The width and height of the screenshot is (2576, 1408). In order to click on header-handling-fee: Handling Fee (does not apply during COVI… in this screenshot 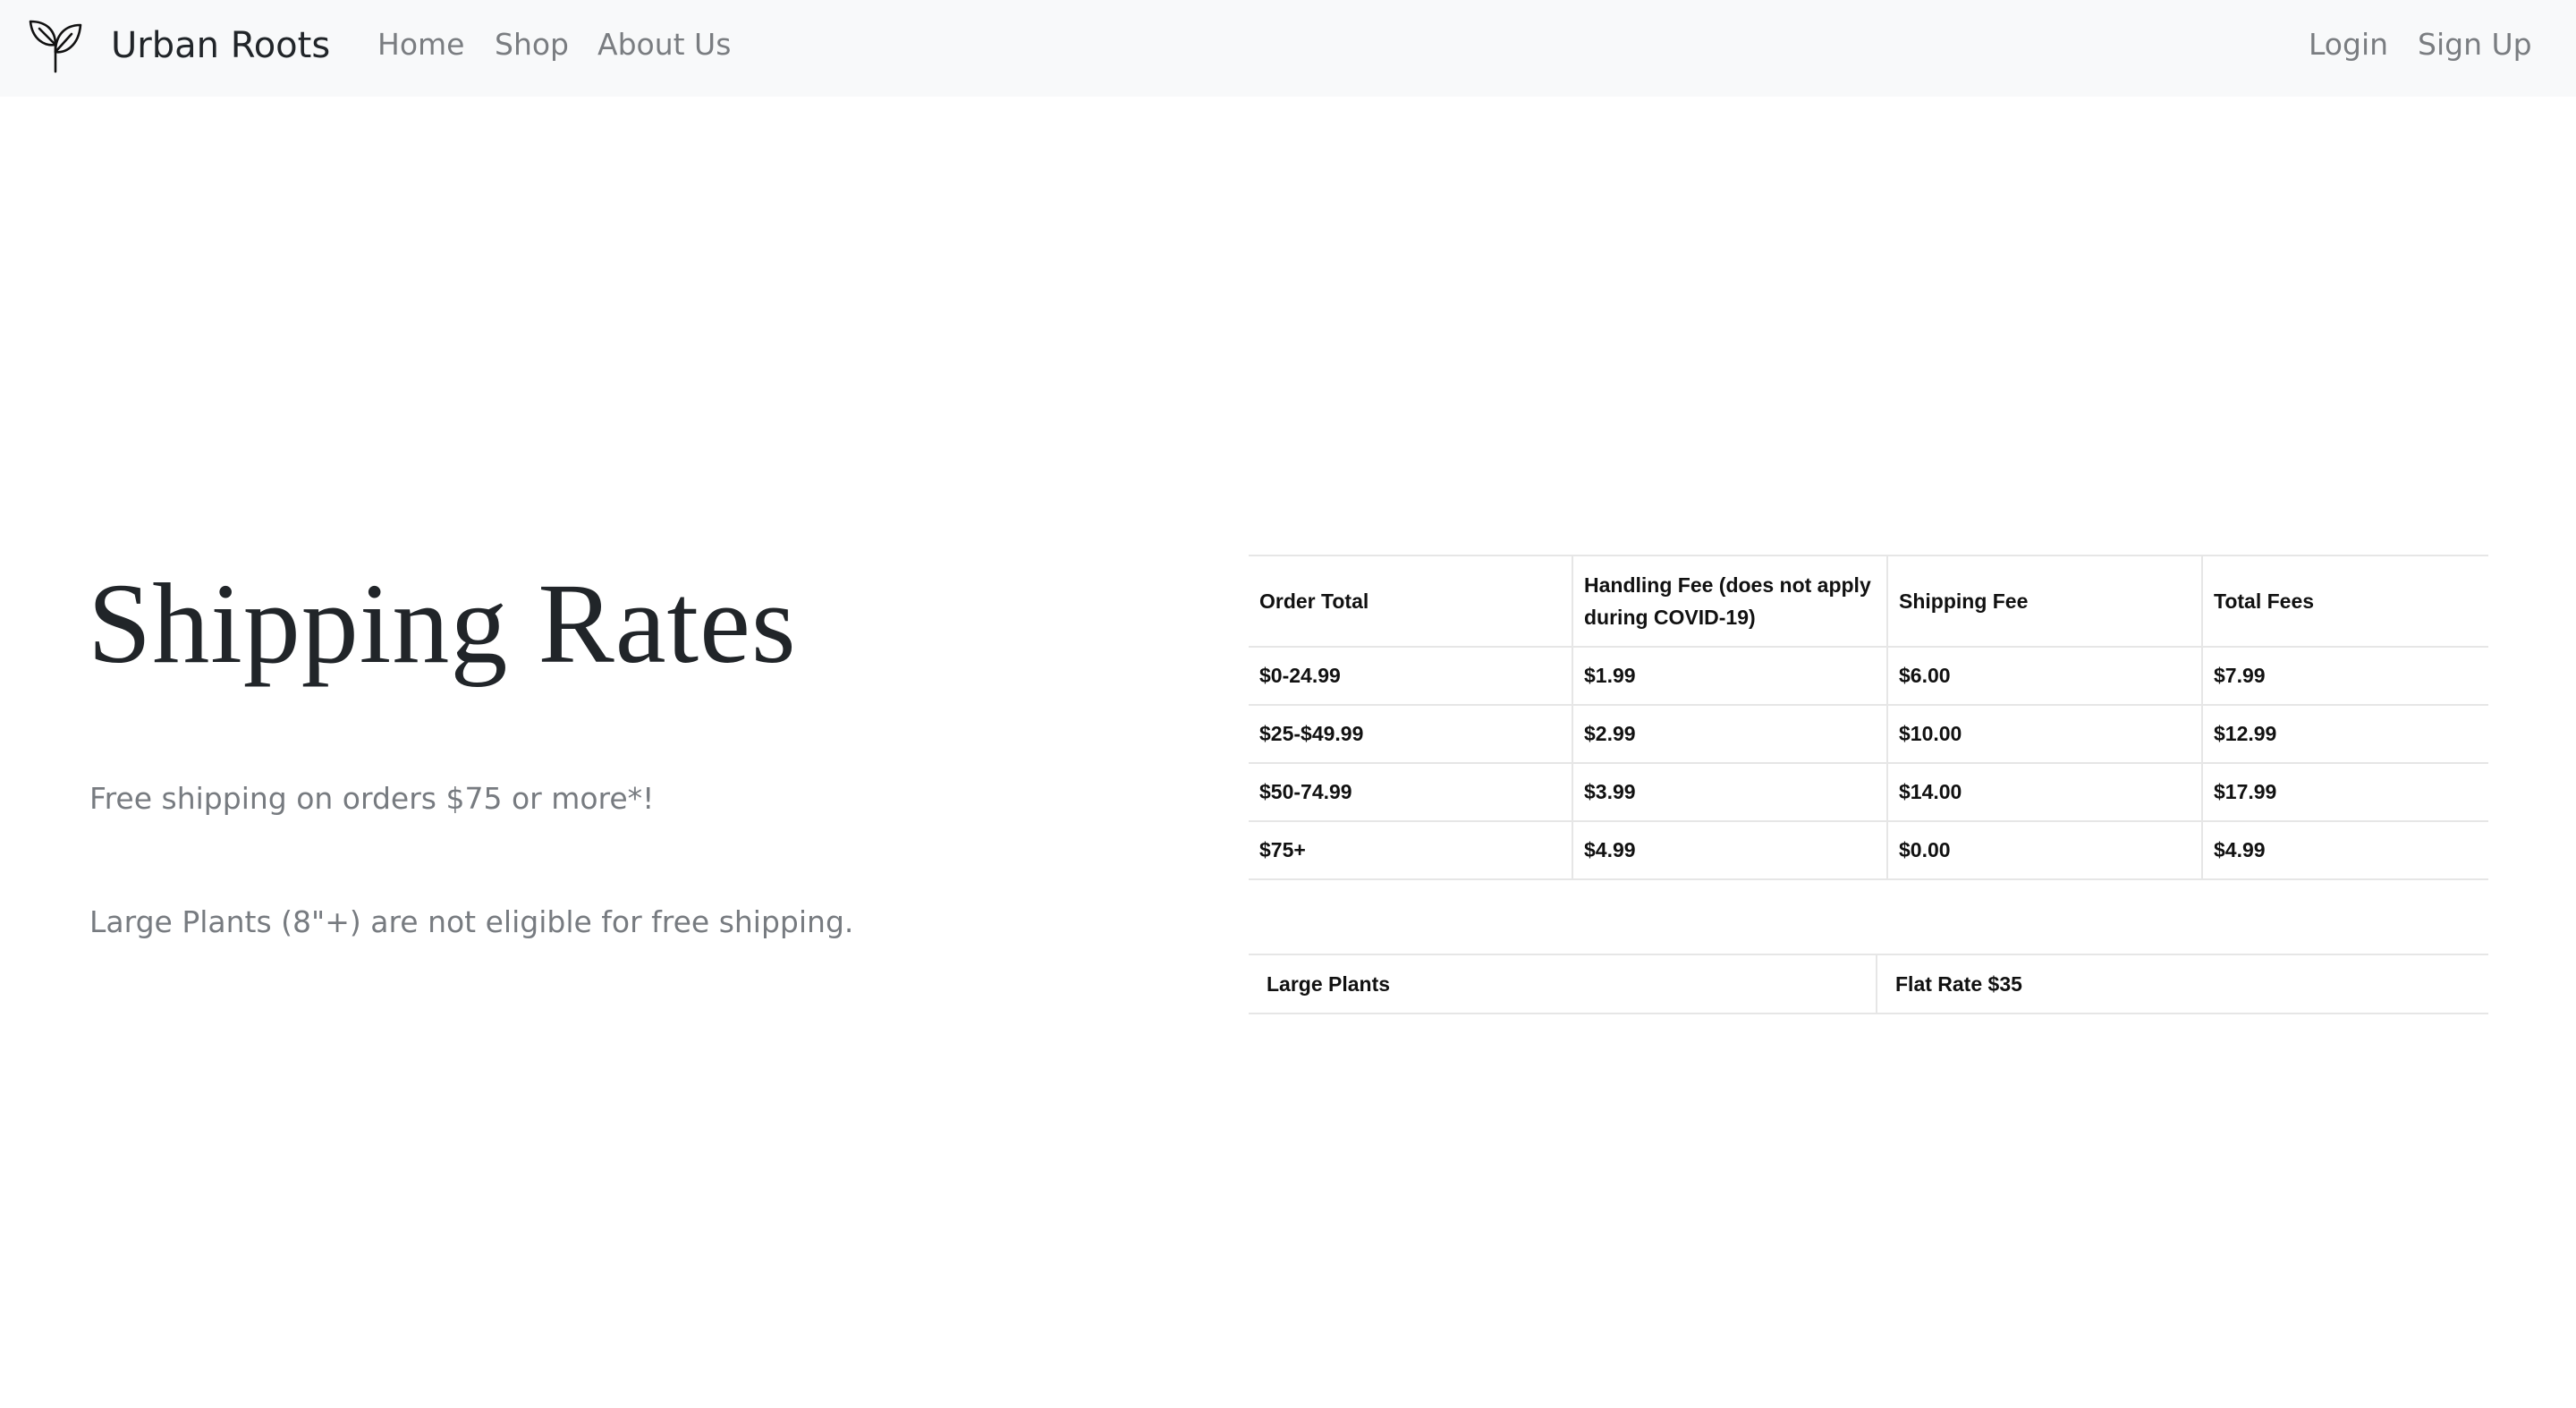, I will do `click(1729, 601)`.